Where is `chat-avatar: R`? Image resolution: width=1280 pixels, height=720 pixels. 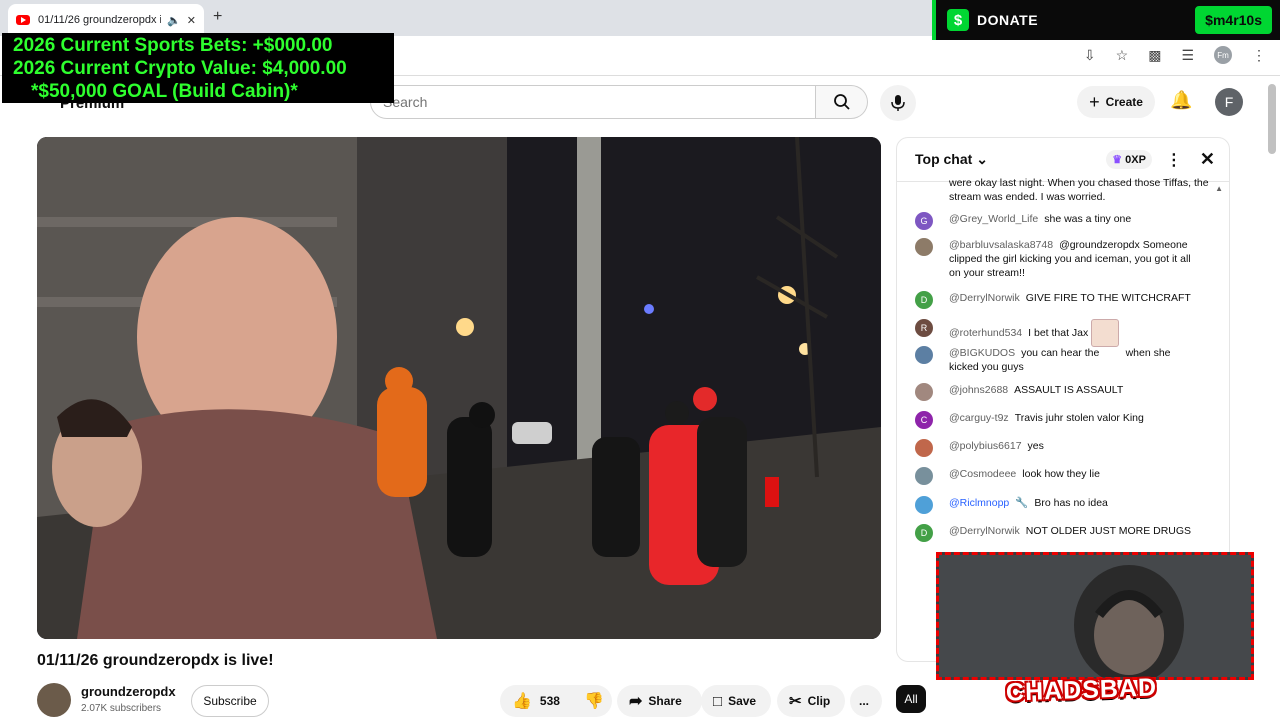 chat-avatar: R is located at coordinates (924, 328).